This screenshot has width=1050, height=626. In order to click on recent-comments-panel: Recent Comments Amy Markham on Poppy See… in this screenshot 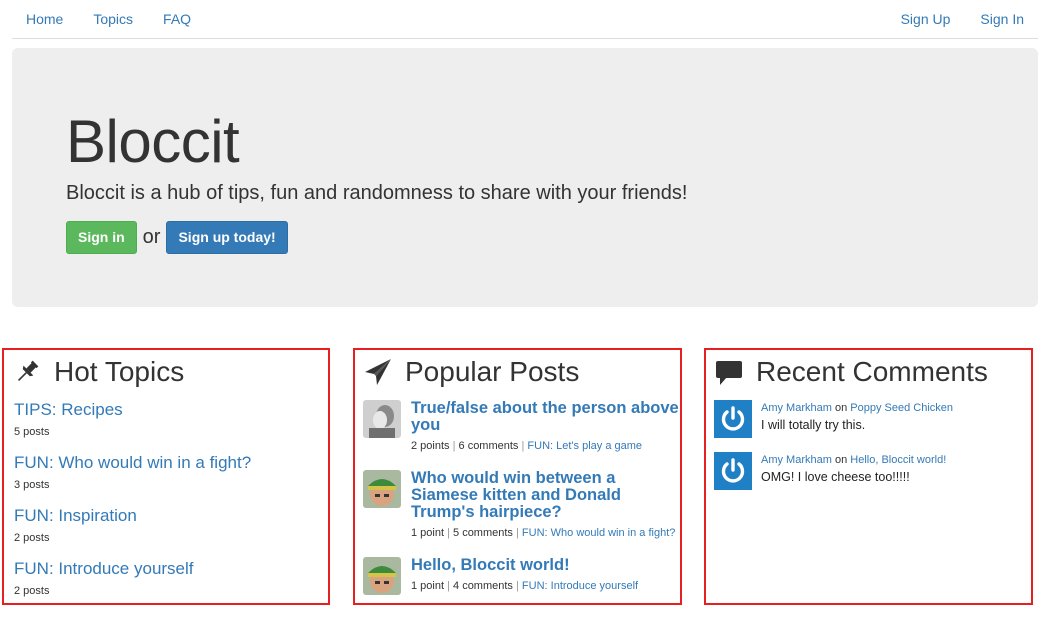, I will do `click(868, 476)`.